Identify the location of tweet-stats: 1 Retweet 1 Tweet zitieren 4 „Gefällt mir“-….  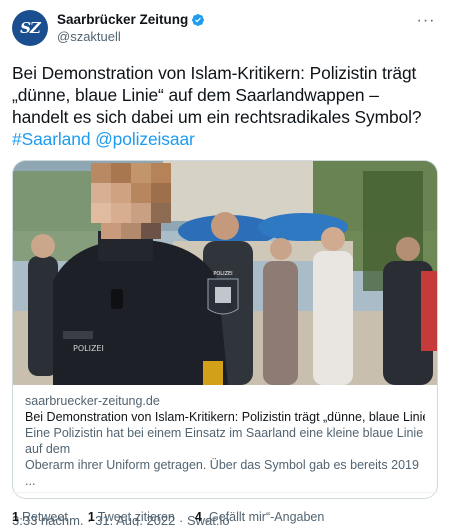
(178, 517).